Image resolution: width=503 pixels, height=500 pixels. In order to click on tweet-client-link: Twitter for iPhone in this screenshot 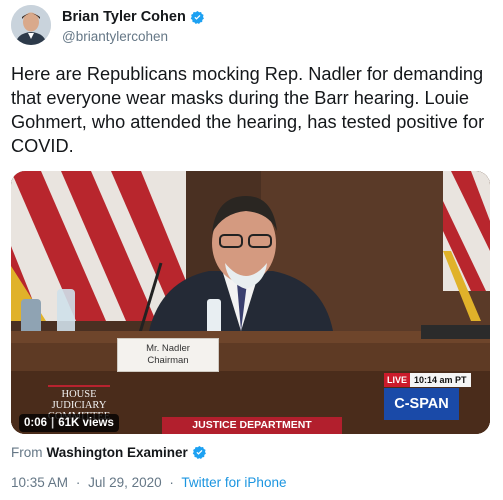, I will do `click(233, 482)`.